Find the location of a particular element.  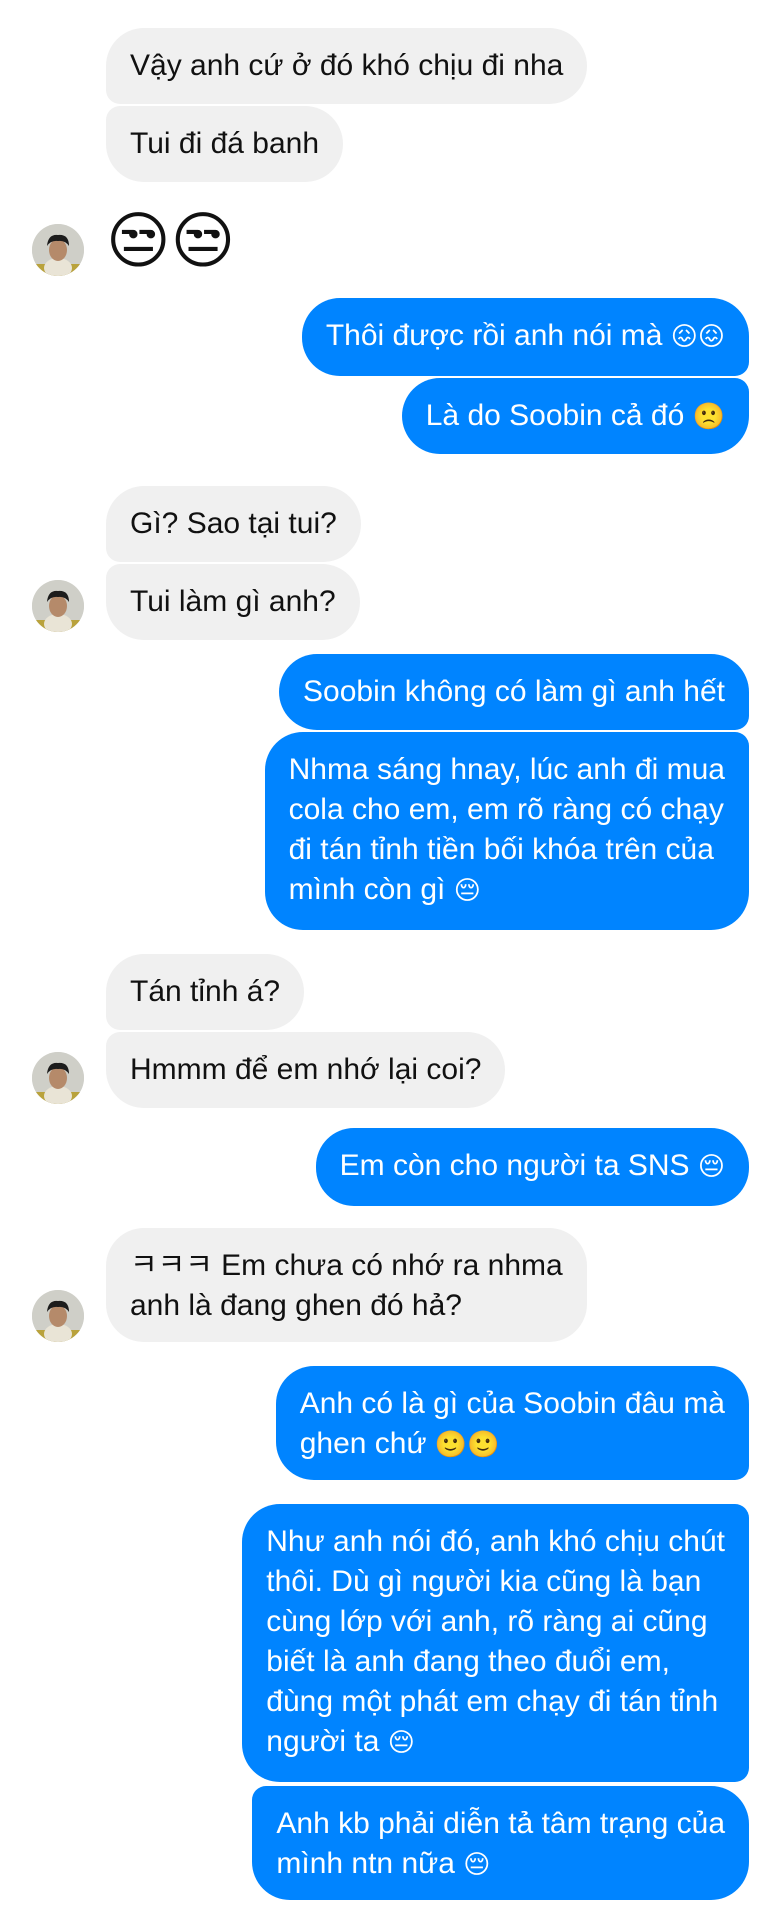

message-text-line: Hmmm để em nhớ lại coi? is located at coordinates (306, 1069).